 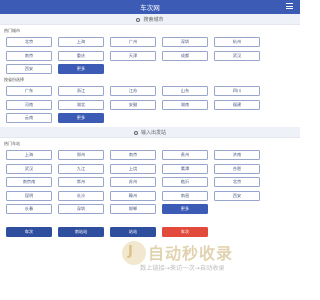 What do you see at coordinates (14, 79) in the screenshot?
I see `province-label: 按省份选择` at bounding box center [14, 79].